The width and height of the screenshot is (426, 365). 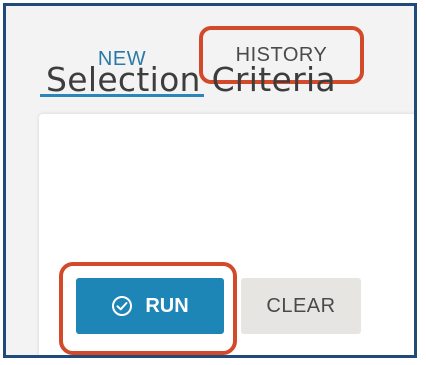 I want to click on clear-button-label: CLEAR, so click(x=301, y=305).